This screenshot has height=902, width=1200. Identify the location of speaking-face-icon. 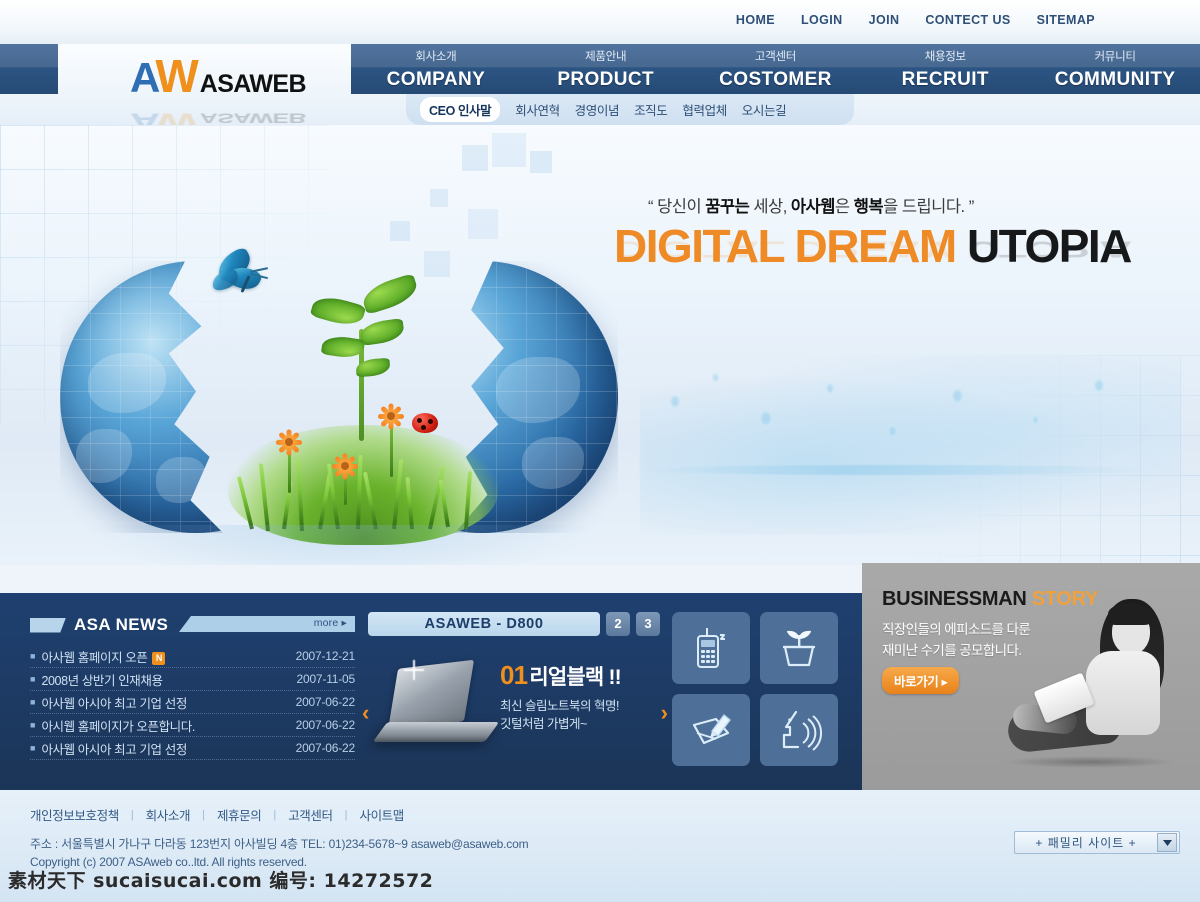
(802, 730).